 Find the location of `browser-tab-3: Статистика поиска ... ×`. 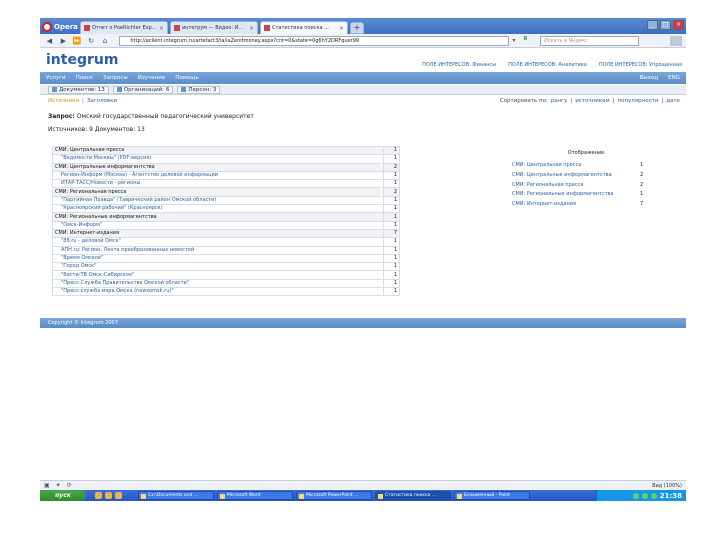

browser-tab-3: Статистика поиска ... × is located at coordinates (304, 27).